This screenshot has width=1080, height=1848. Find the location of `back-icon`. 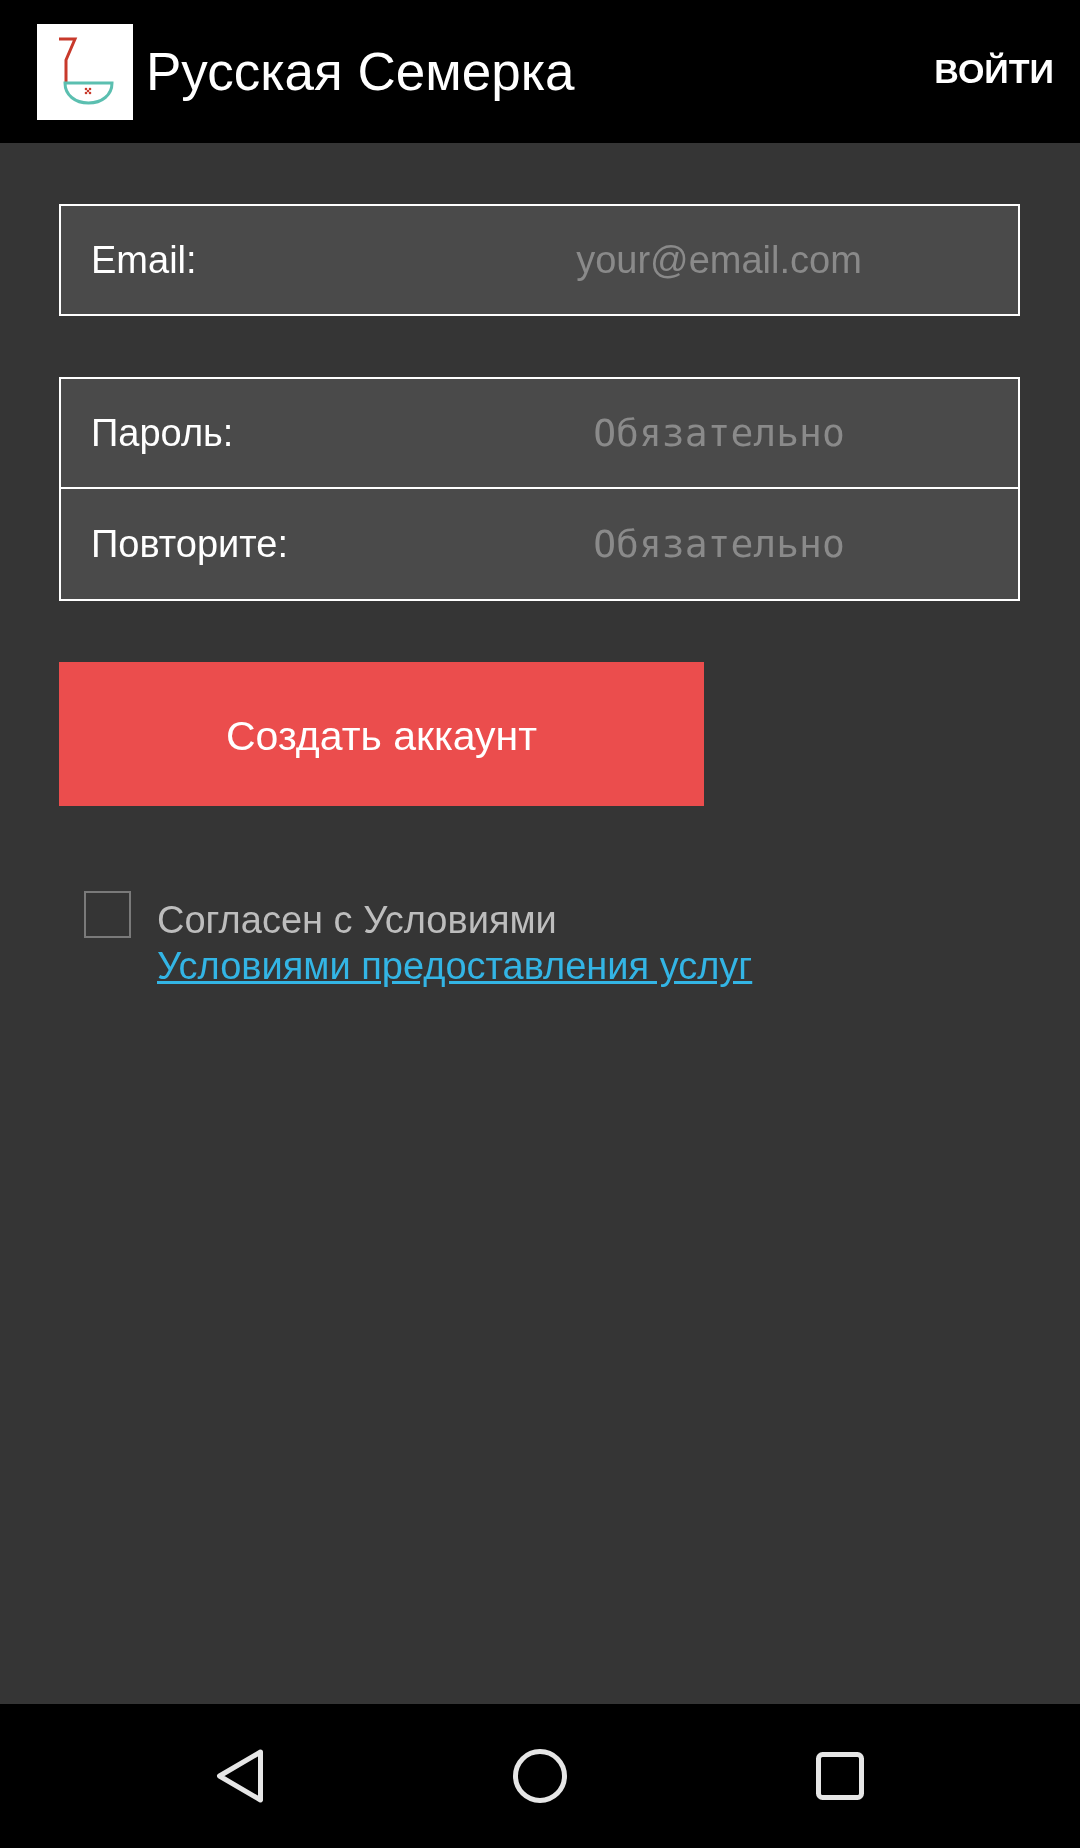

back-icon is located at coordinates (240, 1776).